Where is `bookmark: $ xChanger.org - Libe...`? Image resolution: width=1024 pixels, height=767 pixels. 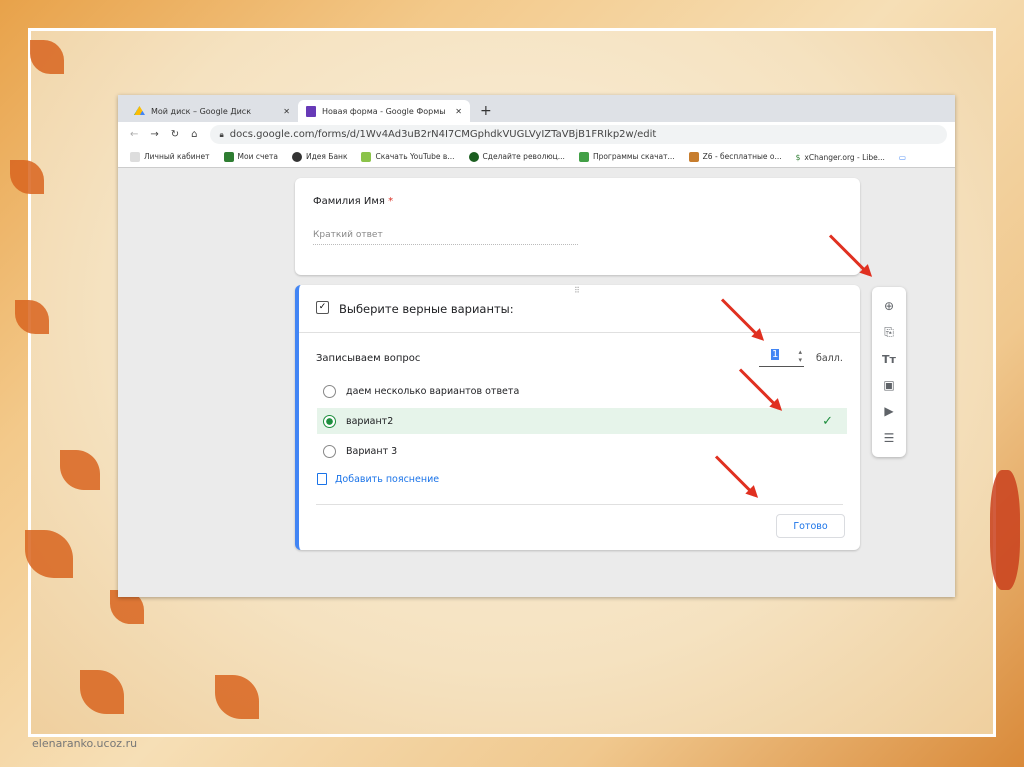 bookmark: $ xChanger.org - Libe... is located at coordinates (840, 157).